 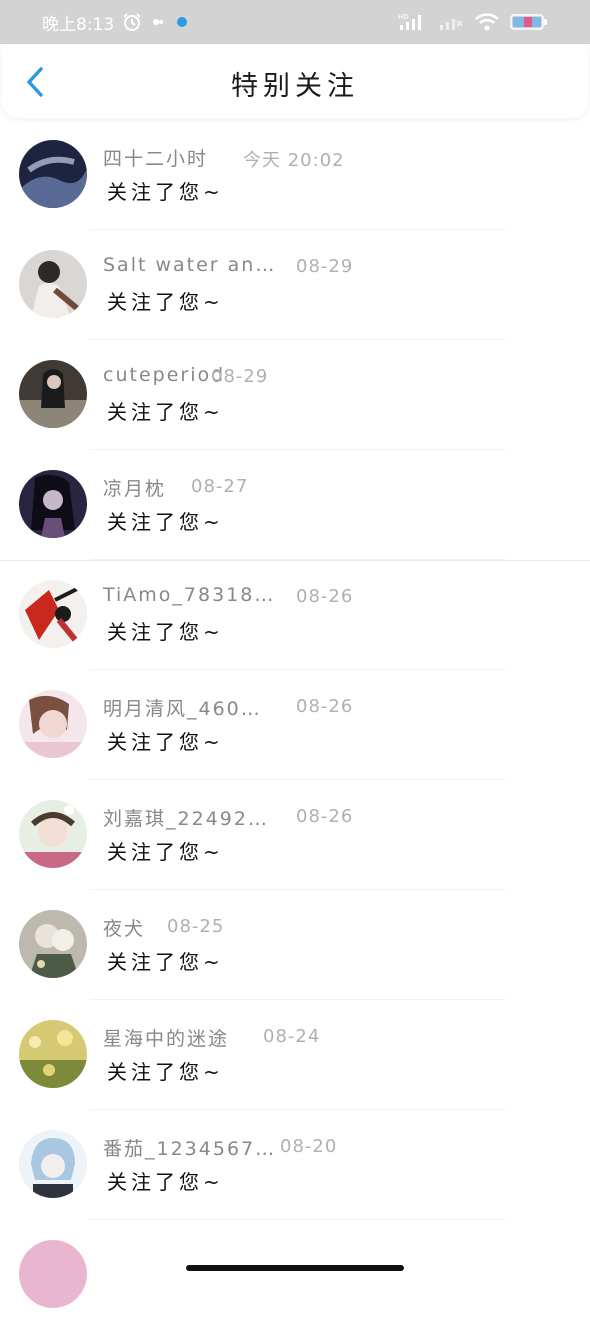 What do you see at coordinates (295, 1268) in the screenshot?
I see `home-indicator` at bounding box center [295, 1268].